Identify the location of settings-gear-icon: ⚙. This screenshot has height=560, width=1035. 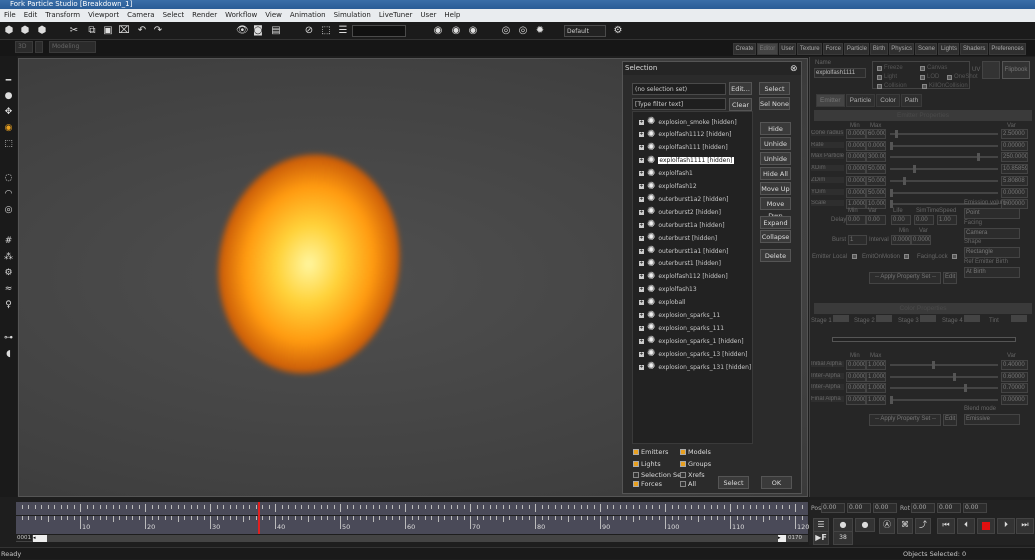
(618, 31).